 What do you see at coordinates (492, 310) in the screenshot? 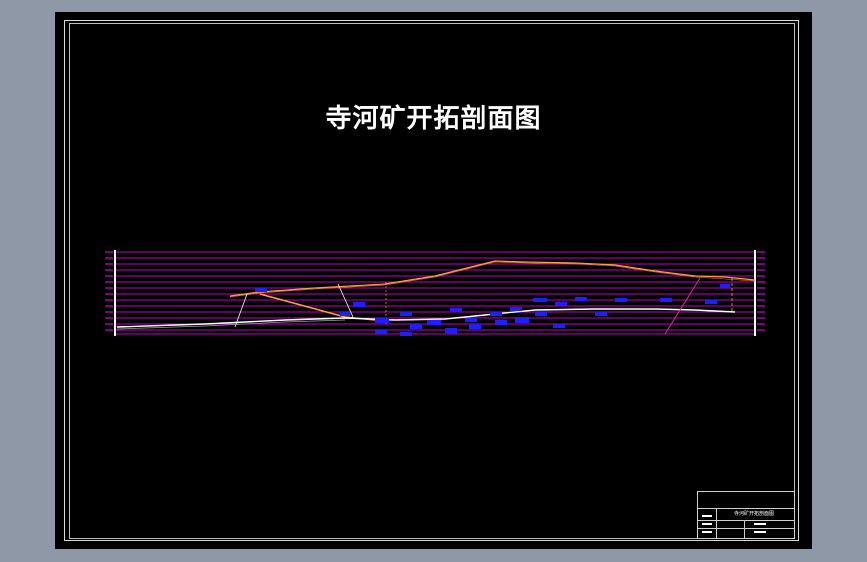
I see `roadway-markers` at bounding box center [492, 310].